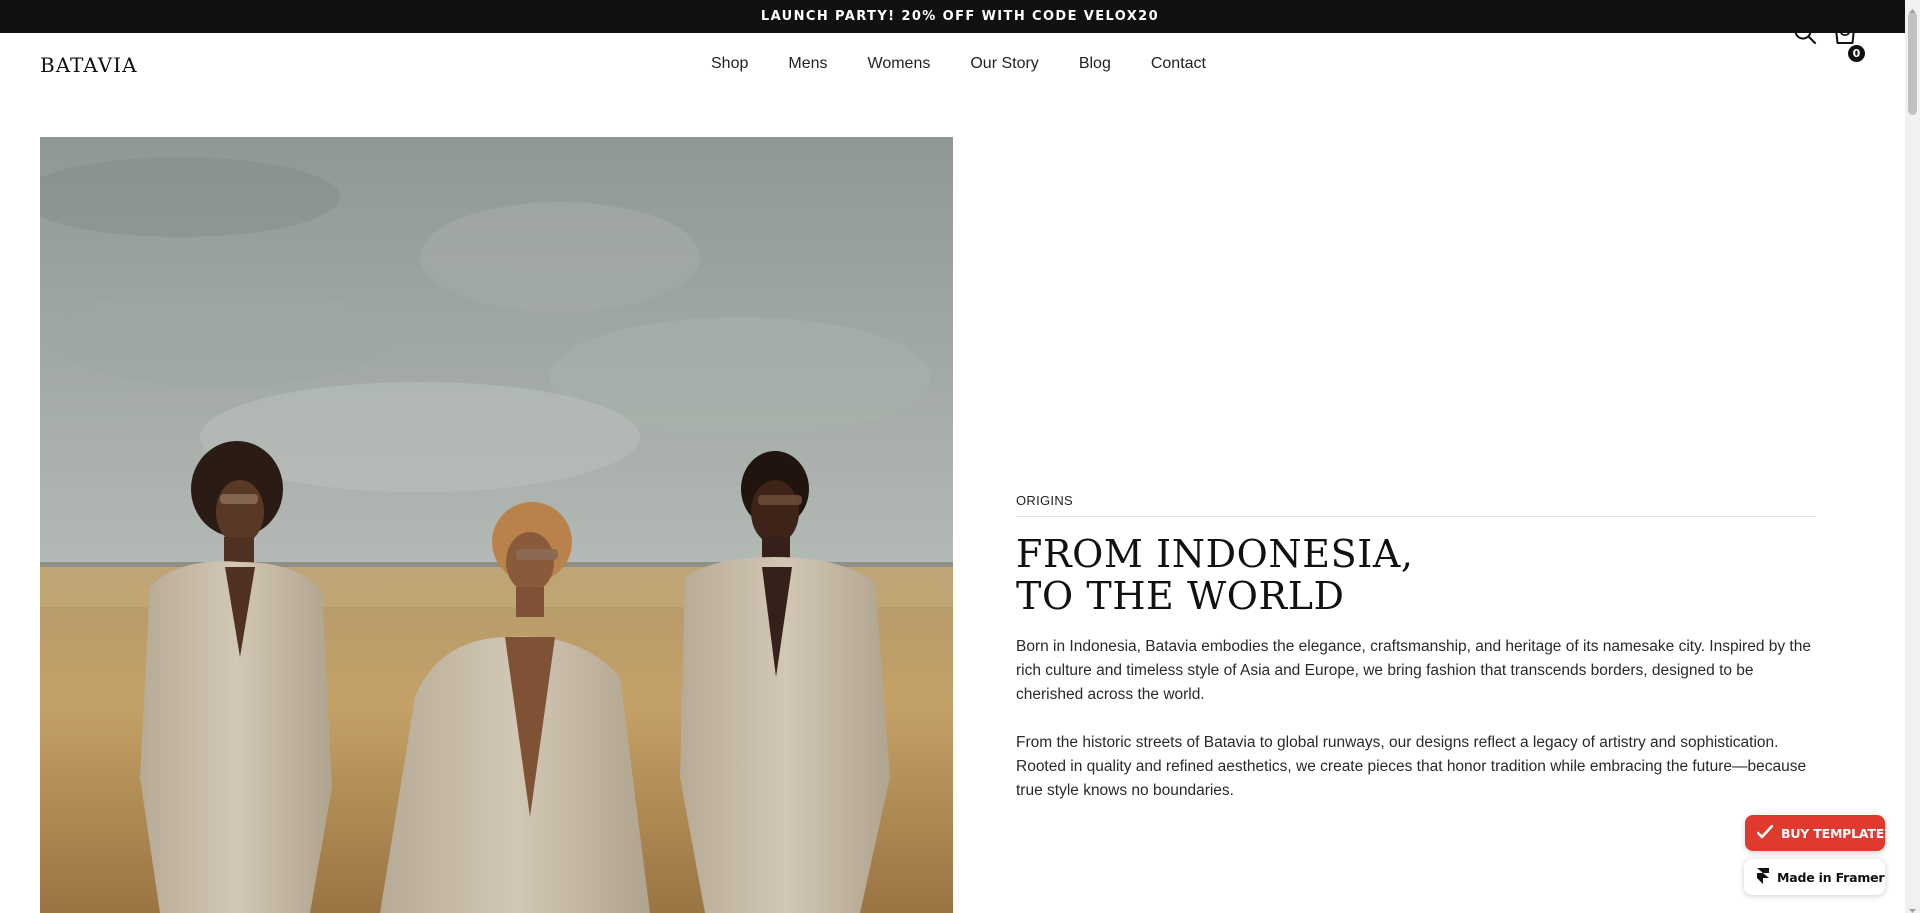 This screenshot has width=1920, height=913. I want to click on nav-womens: Womens, so click(899, 64).